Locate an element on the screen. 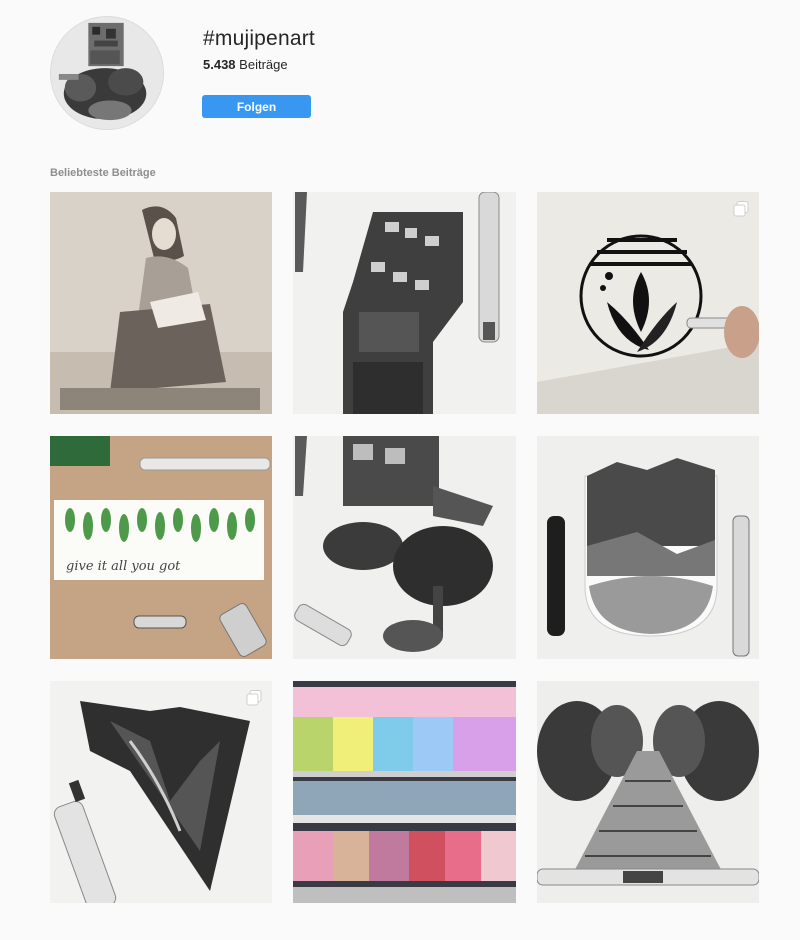  post-image-4: give it all you got is located at coordinates (161, 547).